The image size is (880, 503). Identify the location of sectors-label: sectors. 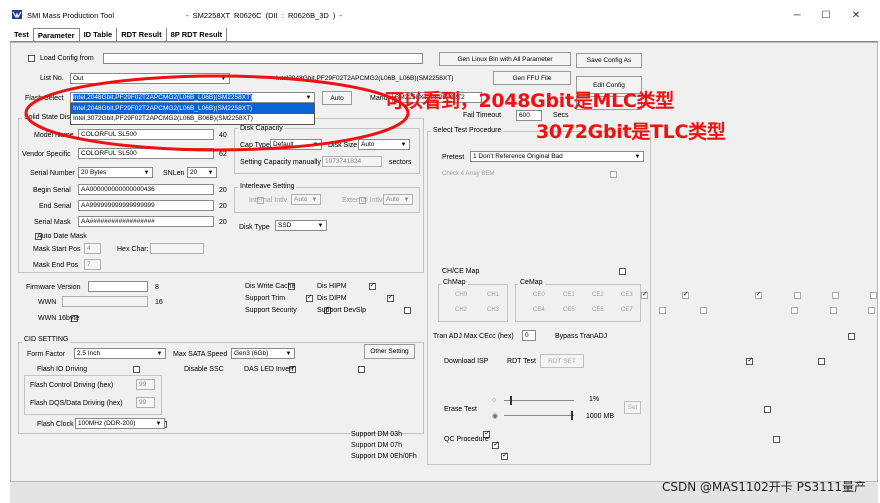
(400, 162).